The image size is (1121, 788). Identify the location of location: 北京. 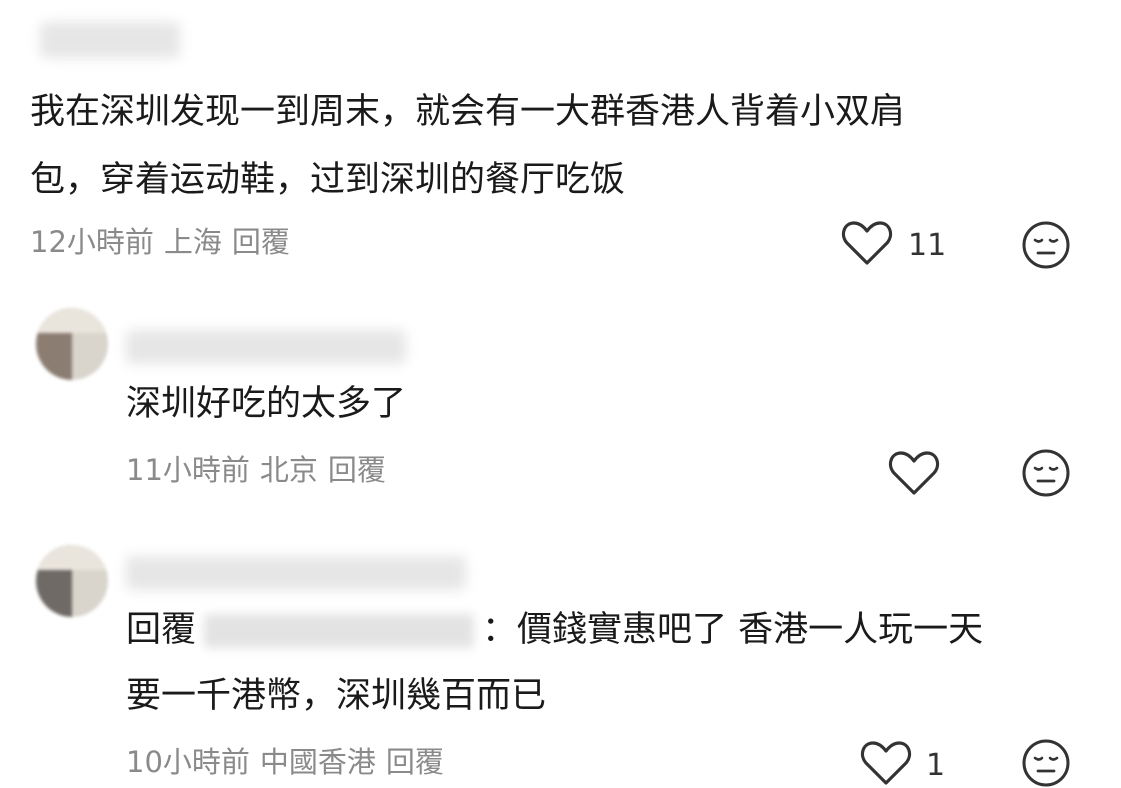
(288, 470).